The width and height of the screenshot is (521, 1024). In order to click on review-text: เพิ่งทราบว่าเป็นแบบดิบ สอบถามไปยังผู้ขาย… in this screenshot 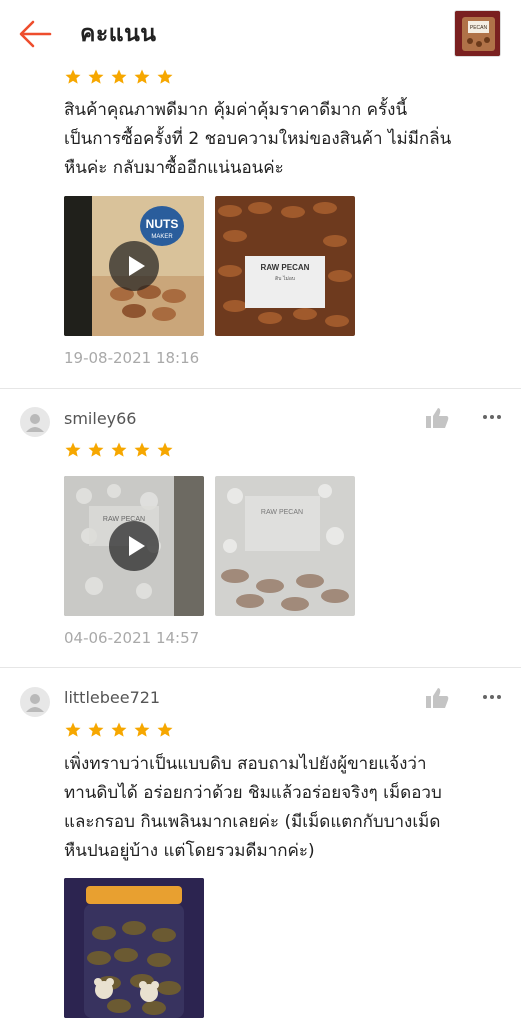, I will do `click(253, 807)`.